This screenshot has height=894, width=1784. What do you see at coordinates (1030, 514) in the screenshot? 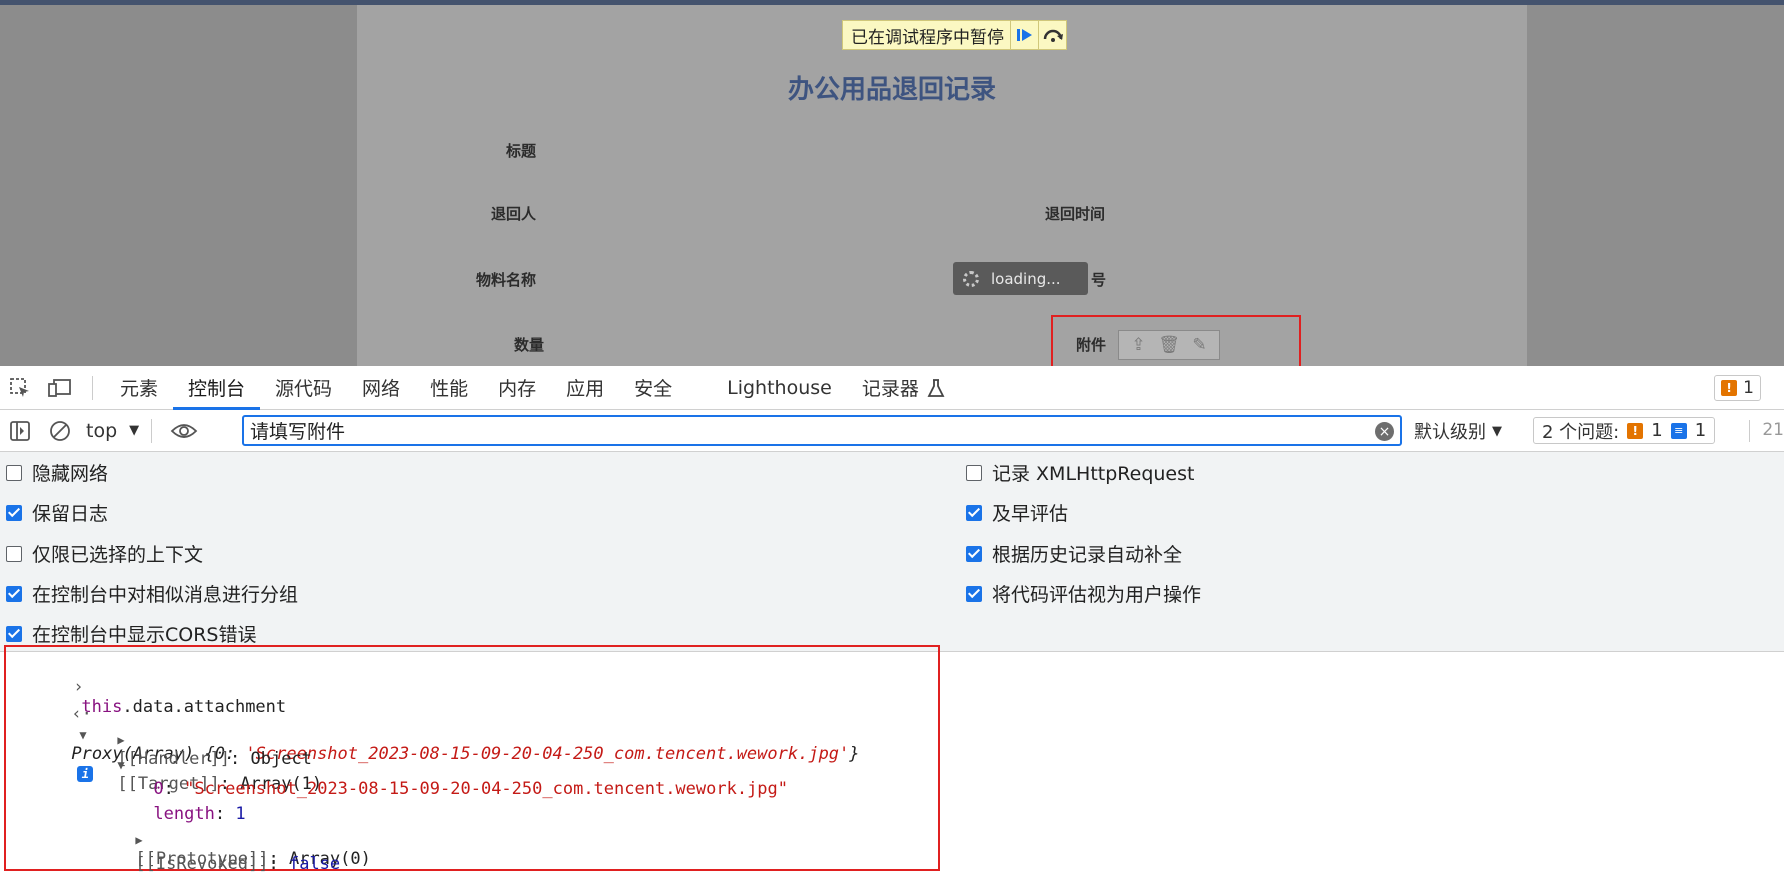
I see `setting-label: 及早评估` at bounding box center [1030, 514].